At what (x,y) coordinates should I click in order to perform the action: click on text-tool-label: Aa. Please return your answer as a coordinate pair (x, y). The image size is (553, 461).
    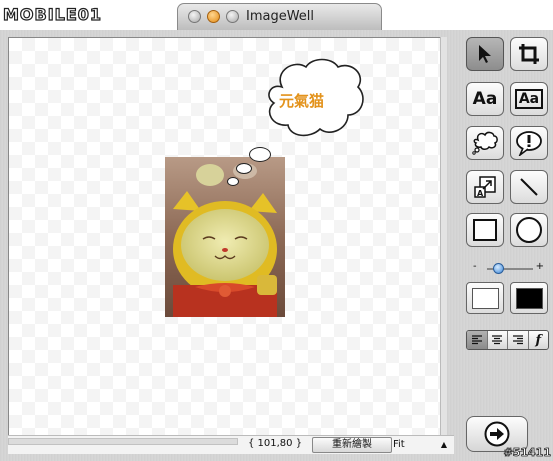
    Looking at the image, I should click on (485, 99).